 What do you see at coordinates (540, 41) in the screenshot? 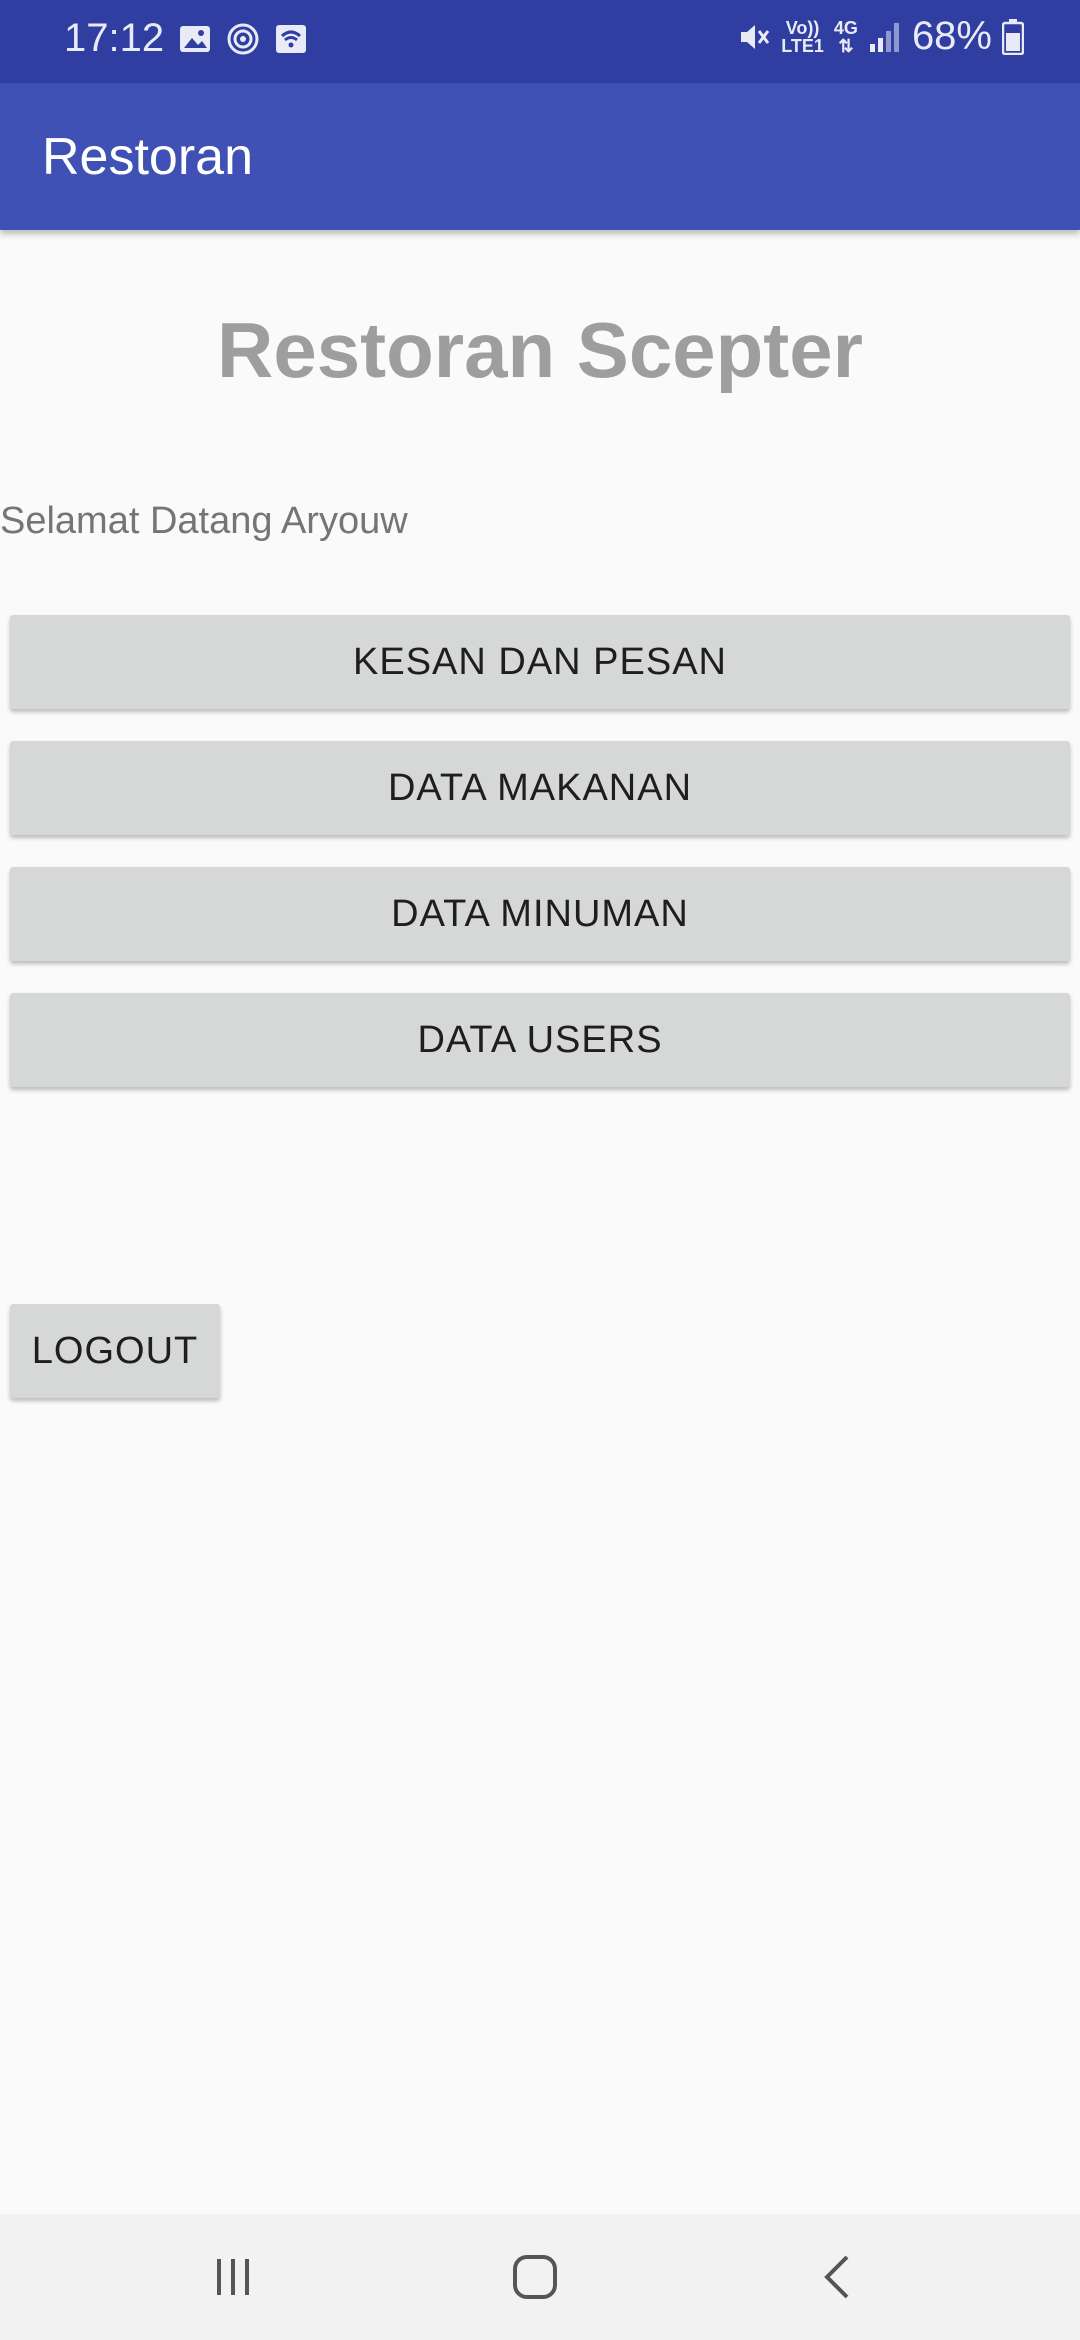
I see `status-bar: 17:12 Vo)) LTE1 4G ⇅ 68%` at bounding box center [540, 41].